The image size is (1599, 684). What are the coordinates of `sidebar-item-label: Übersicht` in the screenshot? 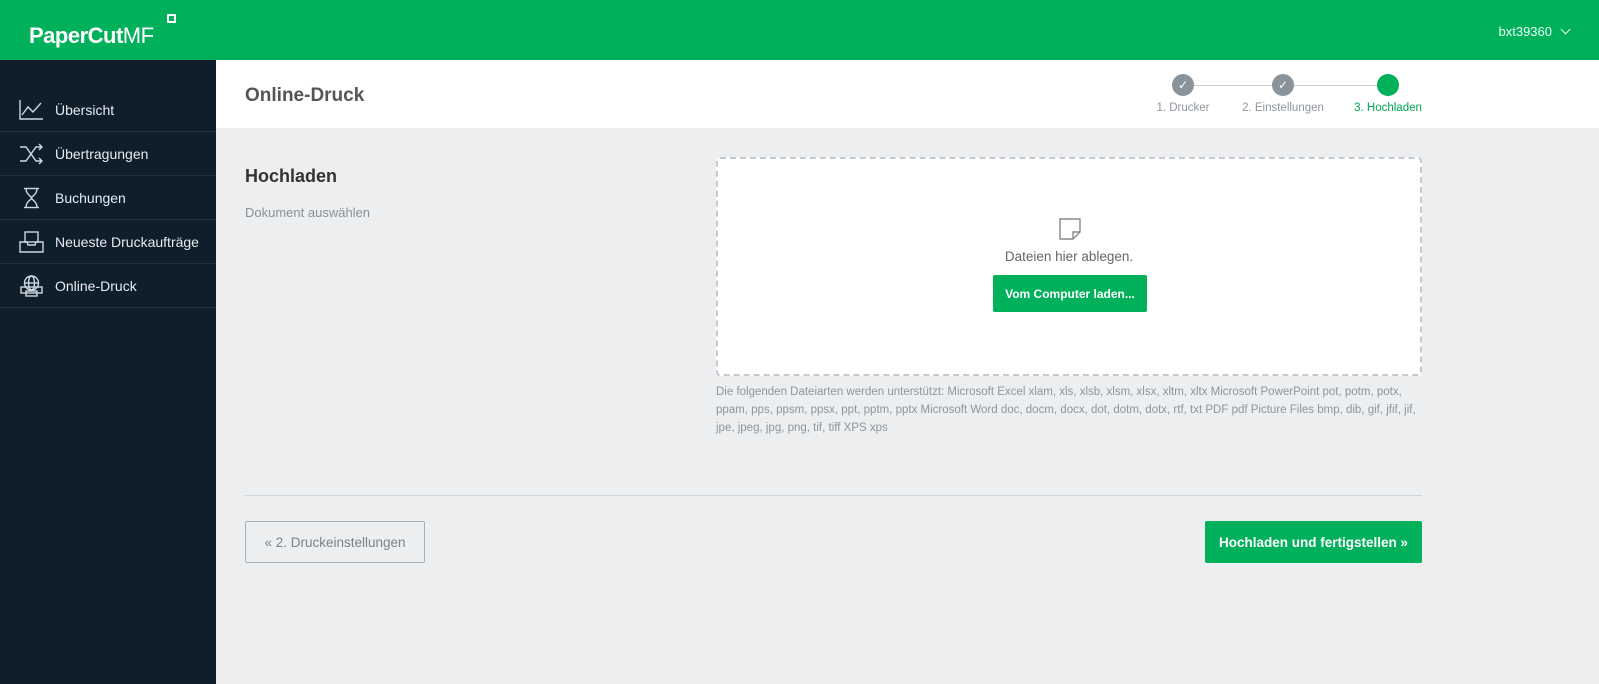 It's located at (85, 109).